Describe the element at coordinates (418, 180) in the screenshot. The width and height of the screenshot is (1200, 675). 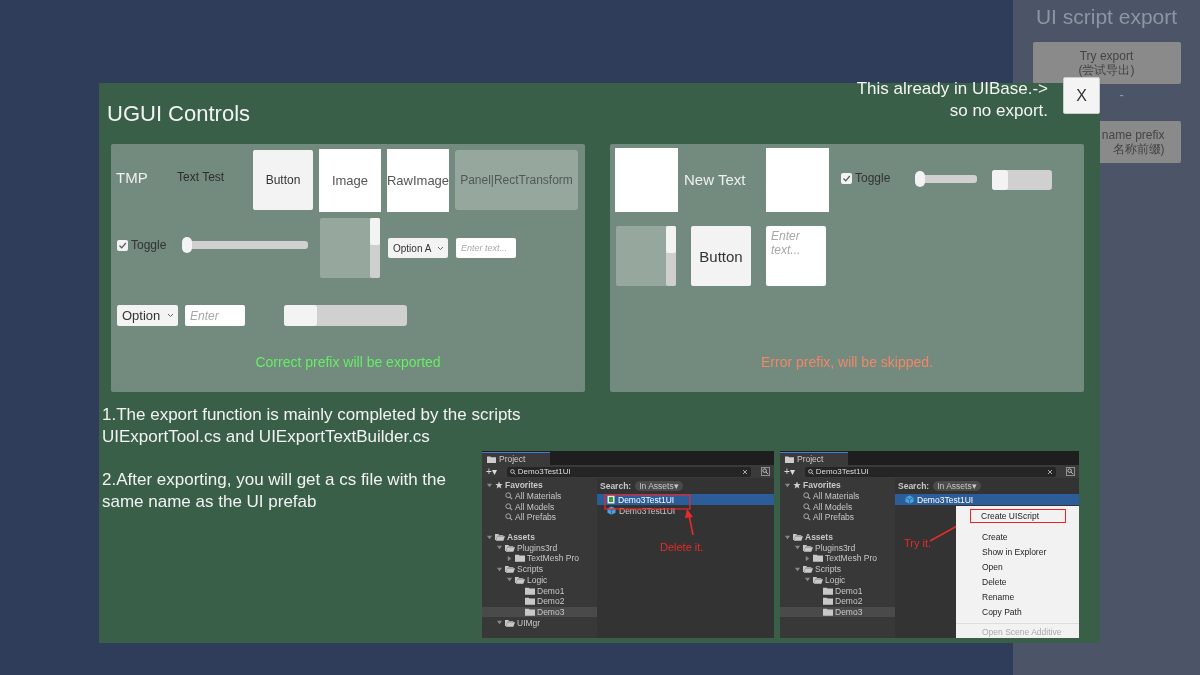
I see `image-element: RawImage` at that location.